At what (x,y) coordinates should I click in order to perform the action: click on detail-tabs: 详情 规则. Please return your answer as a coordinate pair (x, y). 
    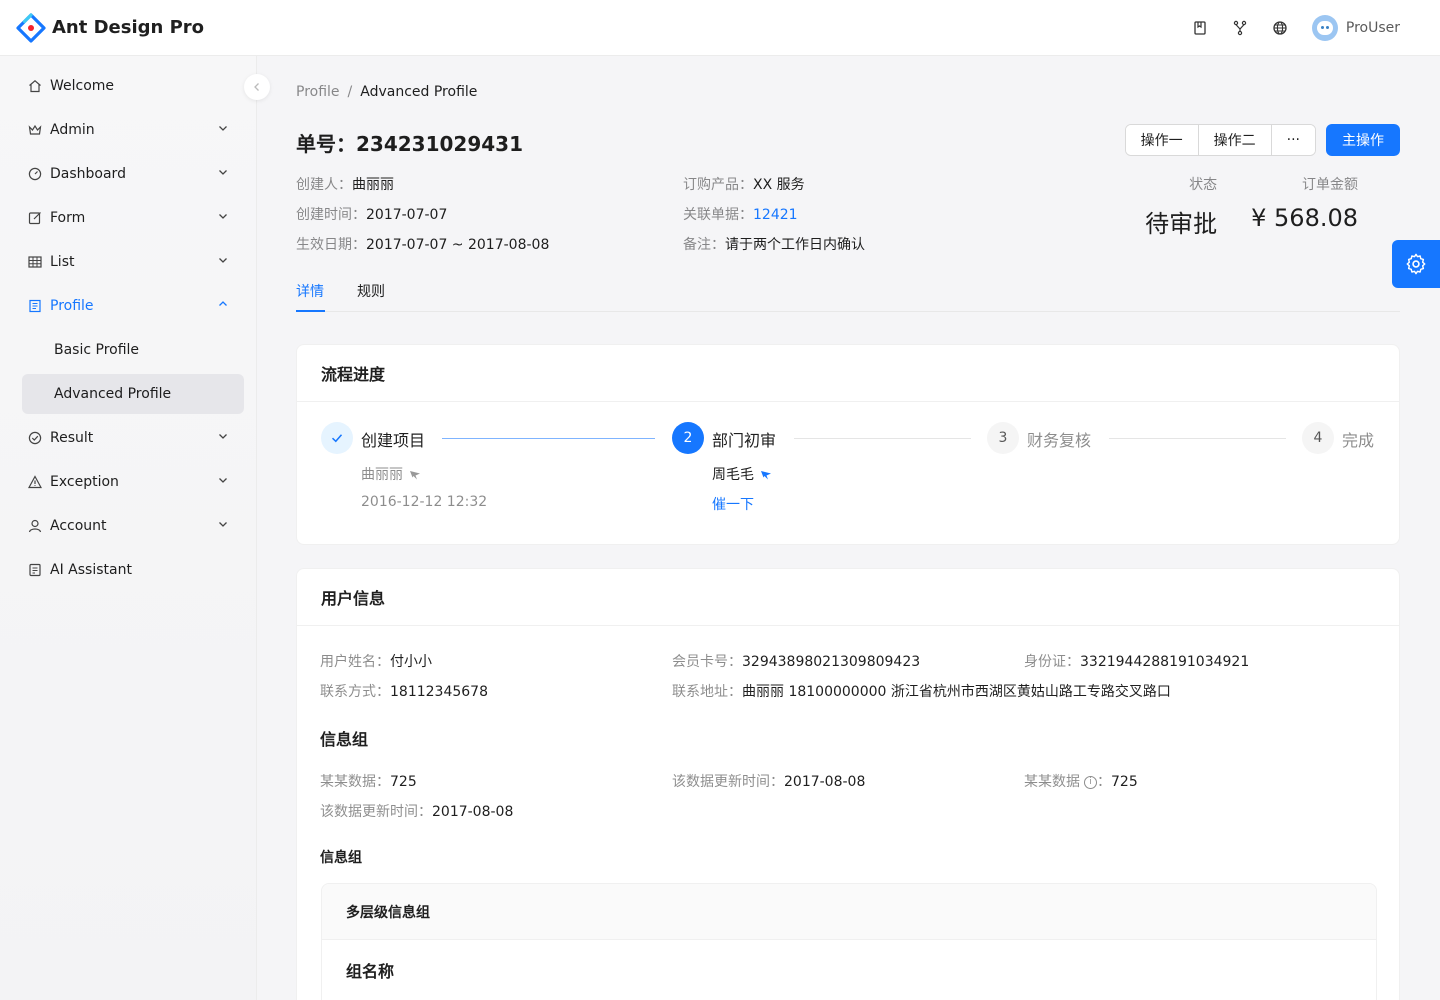
    Looking at the image, I should click on (848, 295).